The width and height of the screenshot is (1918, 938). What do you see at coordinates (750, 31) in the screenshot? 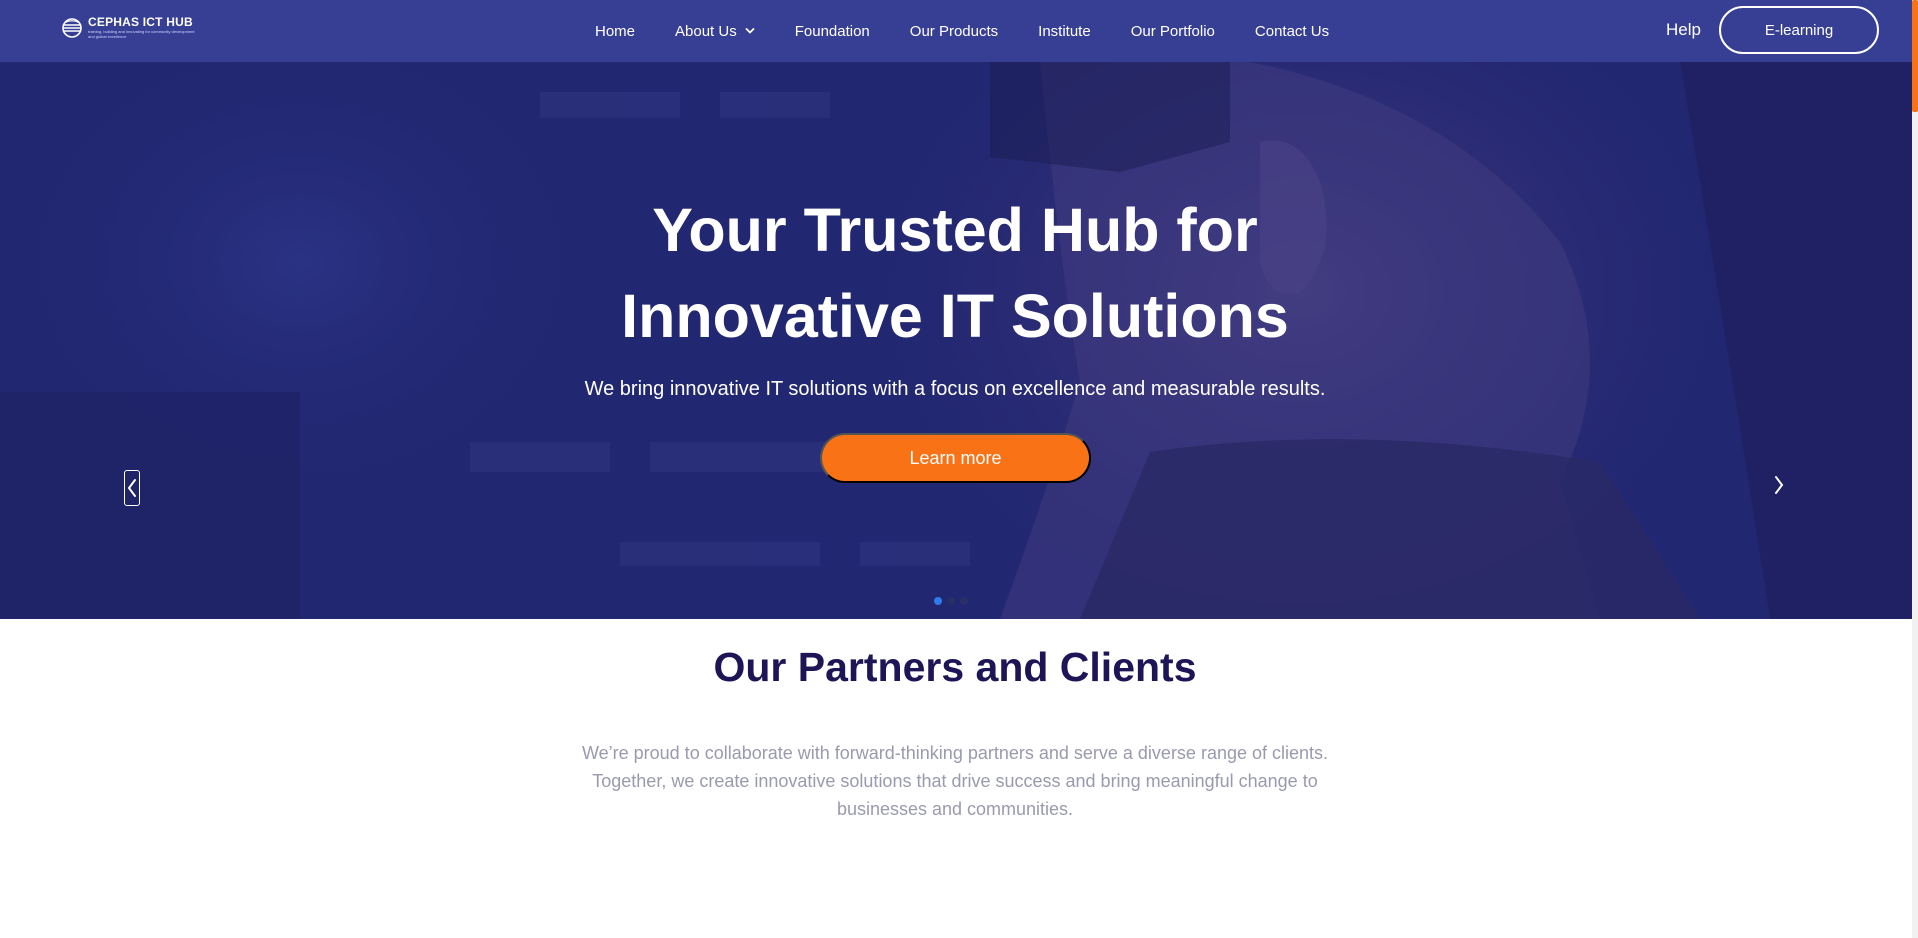
I see `chevron-down-icon` at bounding box center [750, 31].